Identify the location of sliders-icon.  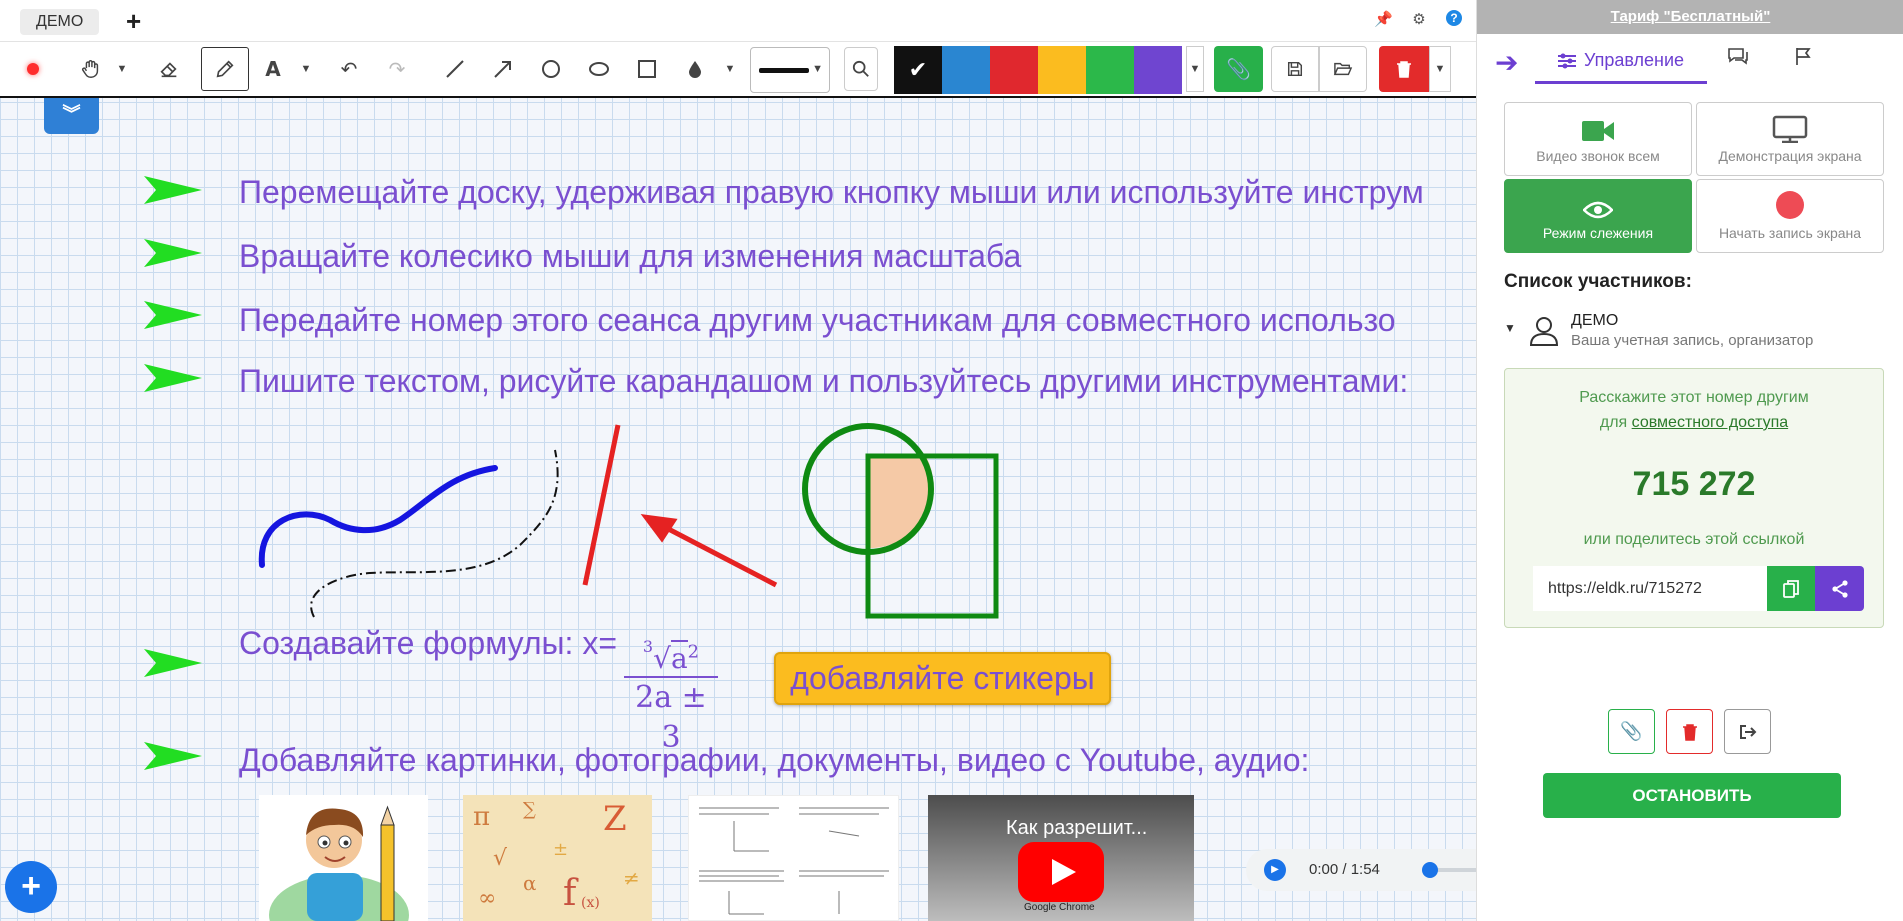
(1566, 60).